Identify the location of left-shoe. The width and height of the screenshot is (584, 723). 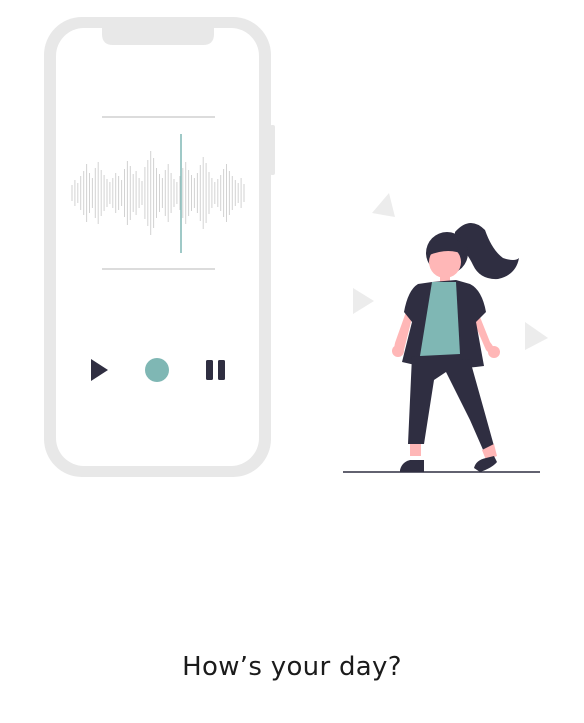
(412, 466).